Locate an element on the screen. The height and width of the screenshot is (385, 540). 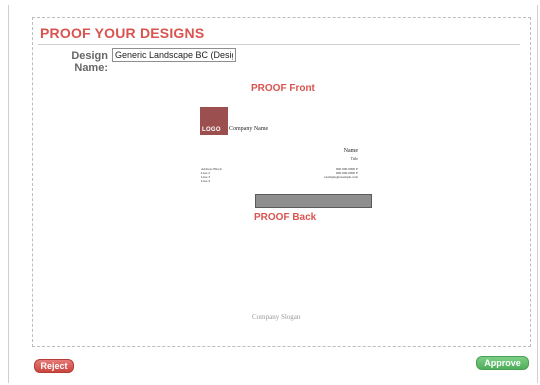
design-name-field is located at coordinates (174, 55).